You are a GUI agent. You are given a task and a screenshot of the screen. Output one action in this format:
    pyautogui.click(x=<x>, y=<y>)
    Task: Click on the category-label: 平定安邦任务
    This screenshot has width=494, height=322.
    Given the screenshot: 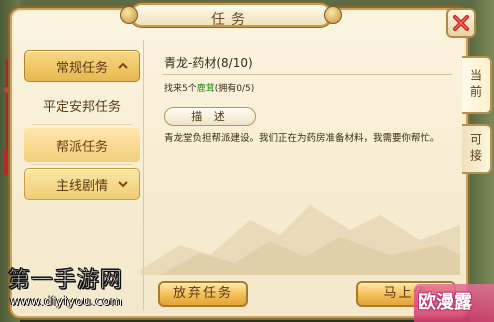 What is the action you would take?
    pyautogui.click(x=81, y=107)
    